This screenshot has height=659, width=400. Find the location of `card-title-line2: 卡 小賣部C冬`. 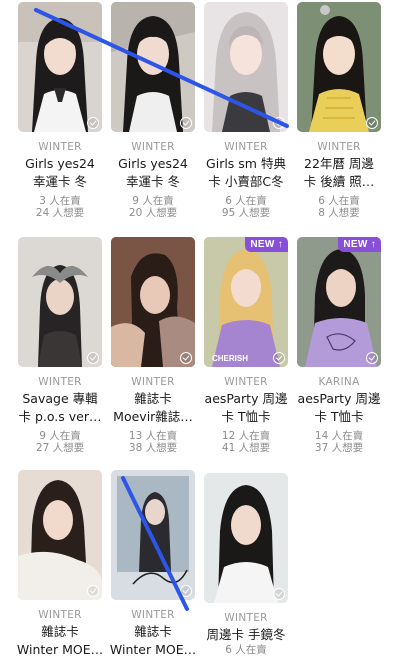

card-title-line2: 卡 小賣部C冬 is located at coordinates (246, 182).